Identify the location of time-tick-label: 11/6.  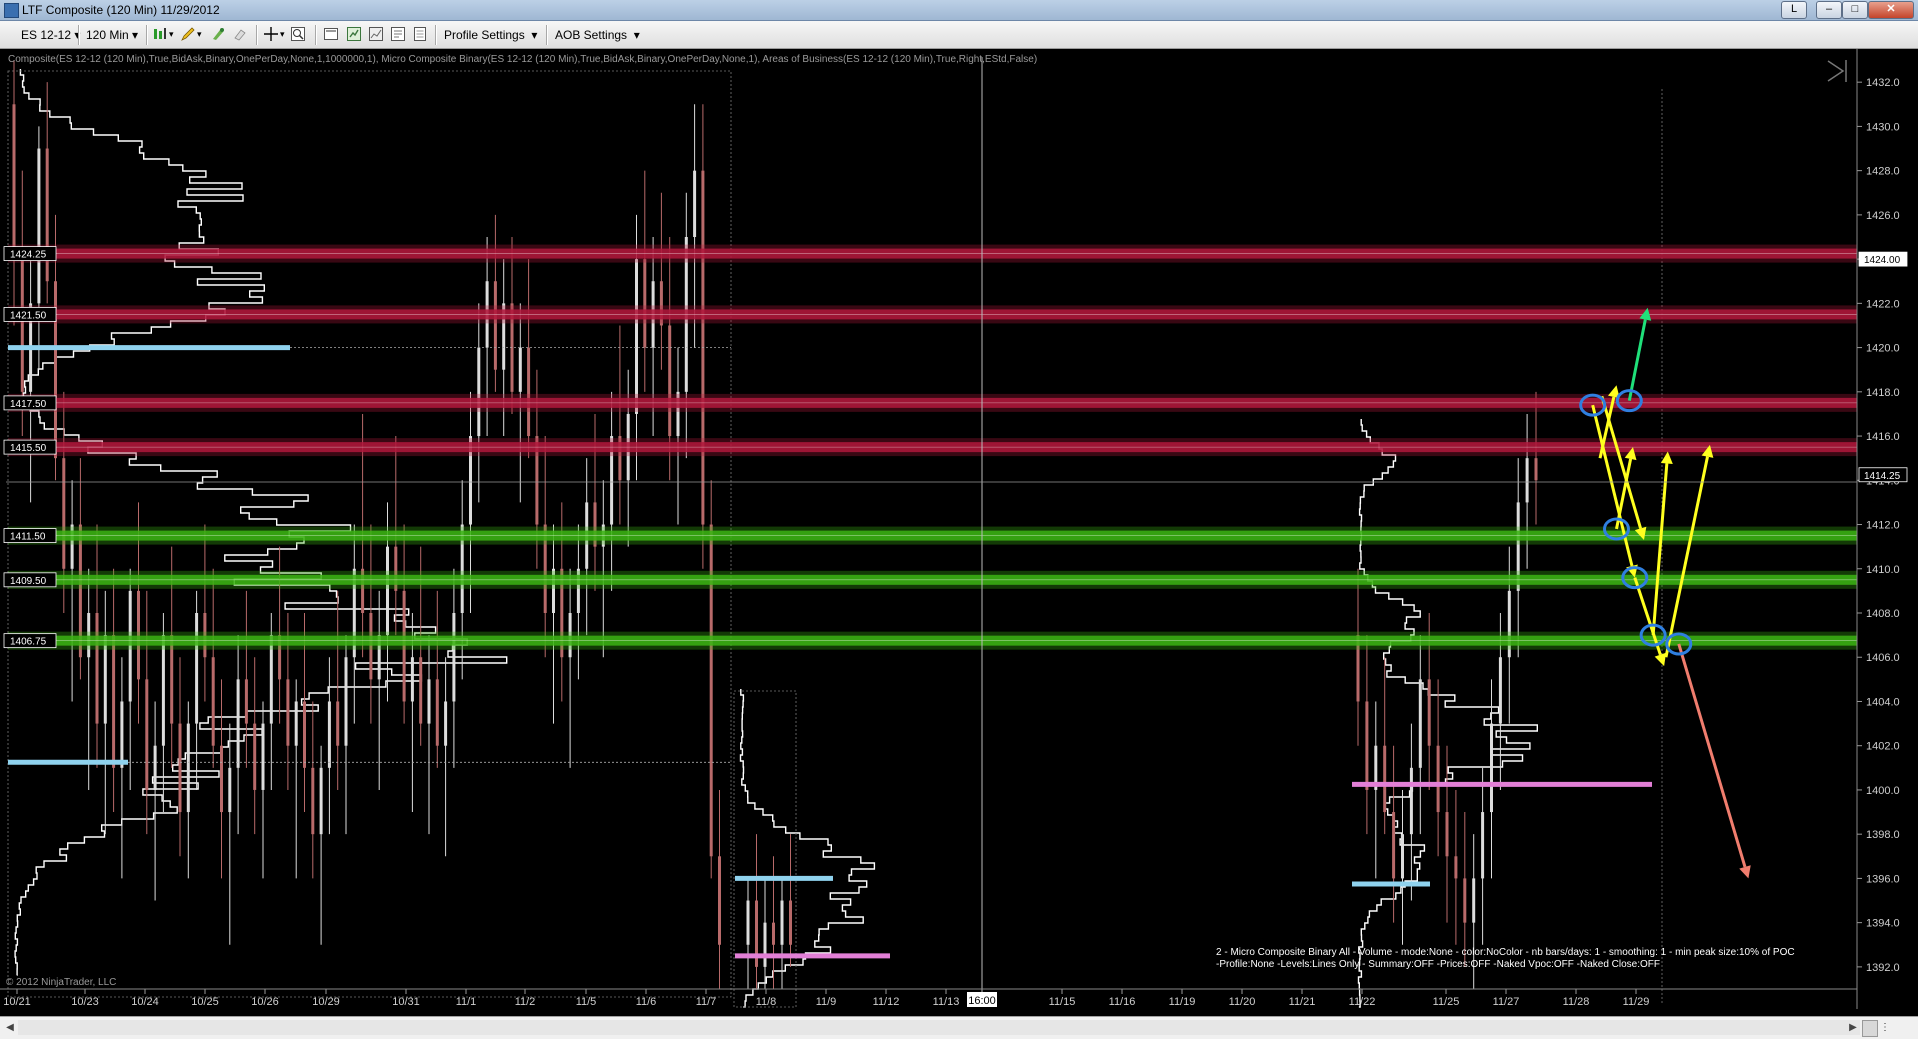
(646, 1002).